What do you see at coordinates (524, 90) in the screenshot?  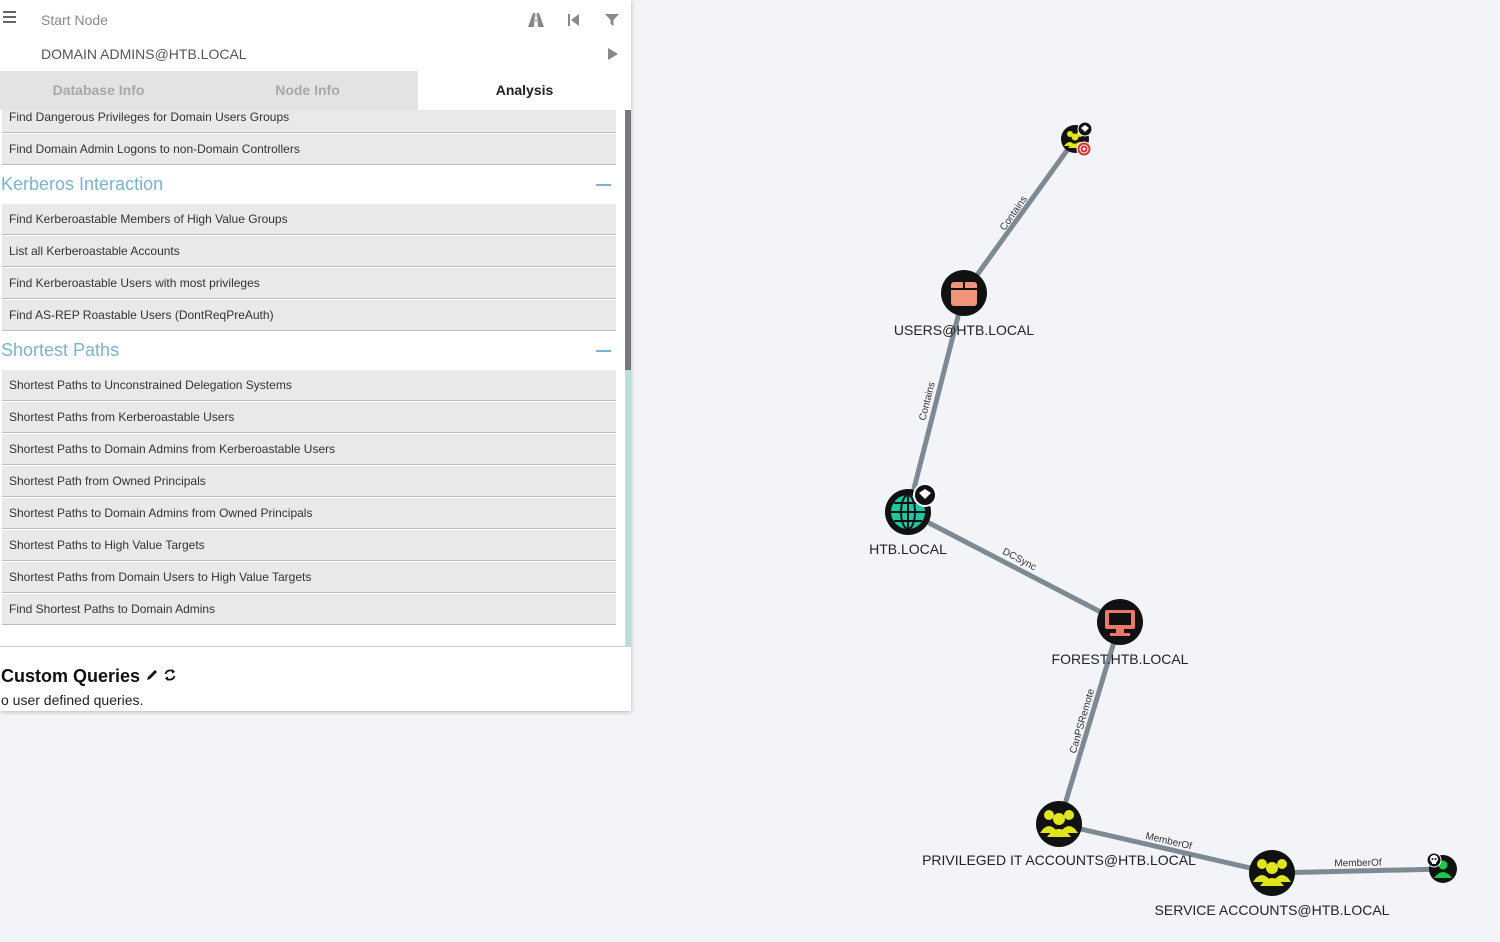 I see `tab-analysis: Analysis` at bounding box center [524, 90].